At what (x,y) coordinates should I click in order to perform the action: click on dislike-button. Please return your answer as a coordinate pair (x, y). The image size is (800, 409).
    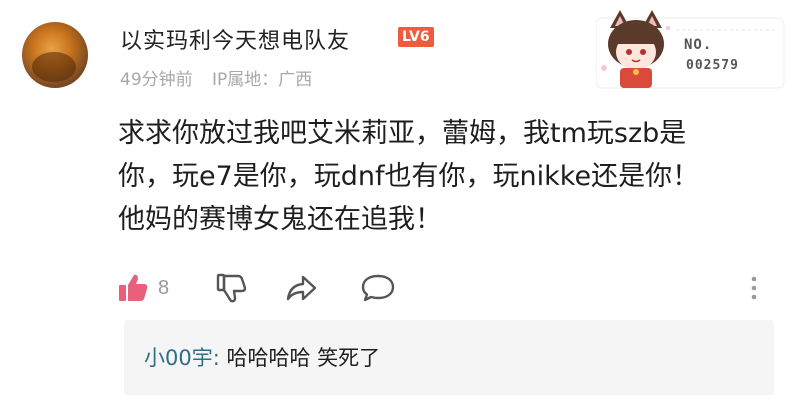
    Looking at the image, I should click on (231, 288).